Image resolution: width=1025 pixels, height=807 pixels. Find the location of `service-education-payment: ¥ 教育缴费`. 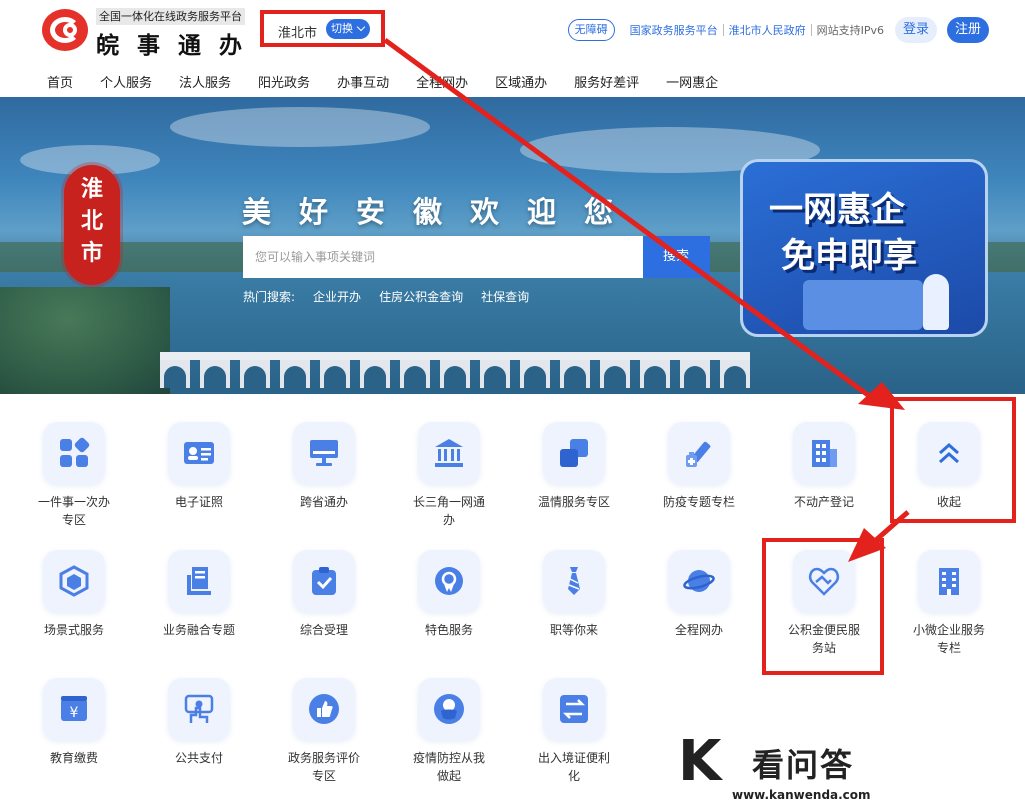

service-education-payment: ¥ 教育缴费 is located at coordinates (74, 722).